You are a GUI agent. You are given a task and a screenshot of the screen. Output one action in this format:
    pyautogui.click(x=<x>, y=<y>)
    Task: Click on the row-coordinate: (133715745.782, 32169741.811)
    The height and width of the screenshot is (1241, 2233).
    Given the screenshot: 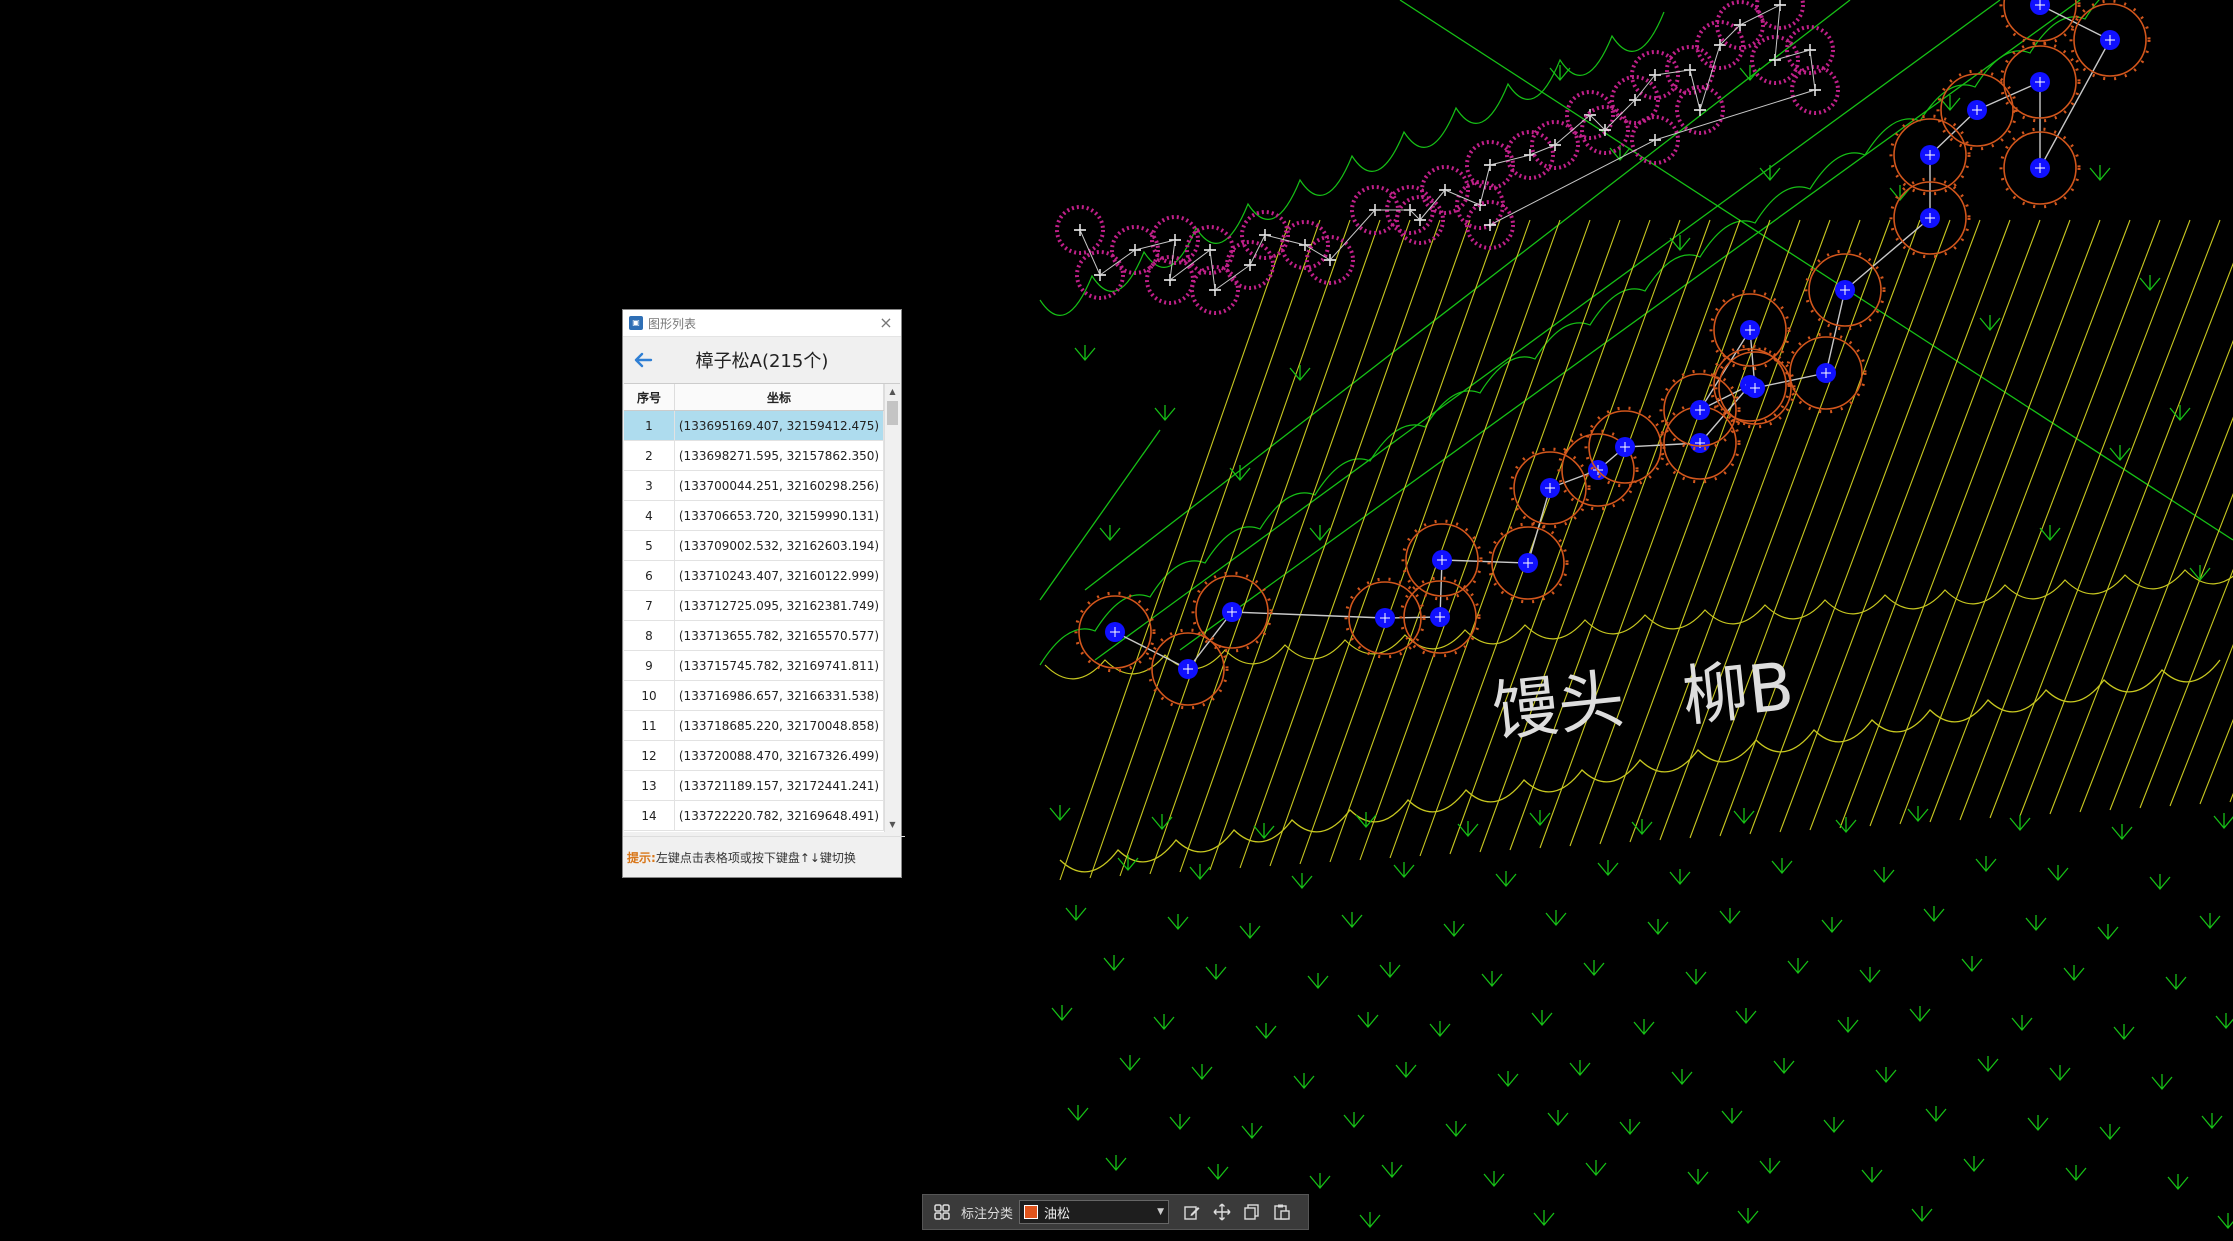 What is the action you would take?
    pyautogui.click(x=779, y=665)
    